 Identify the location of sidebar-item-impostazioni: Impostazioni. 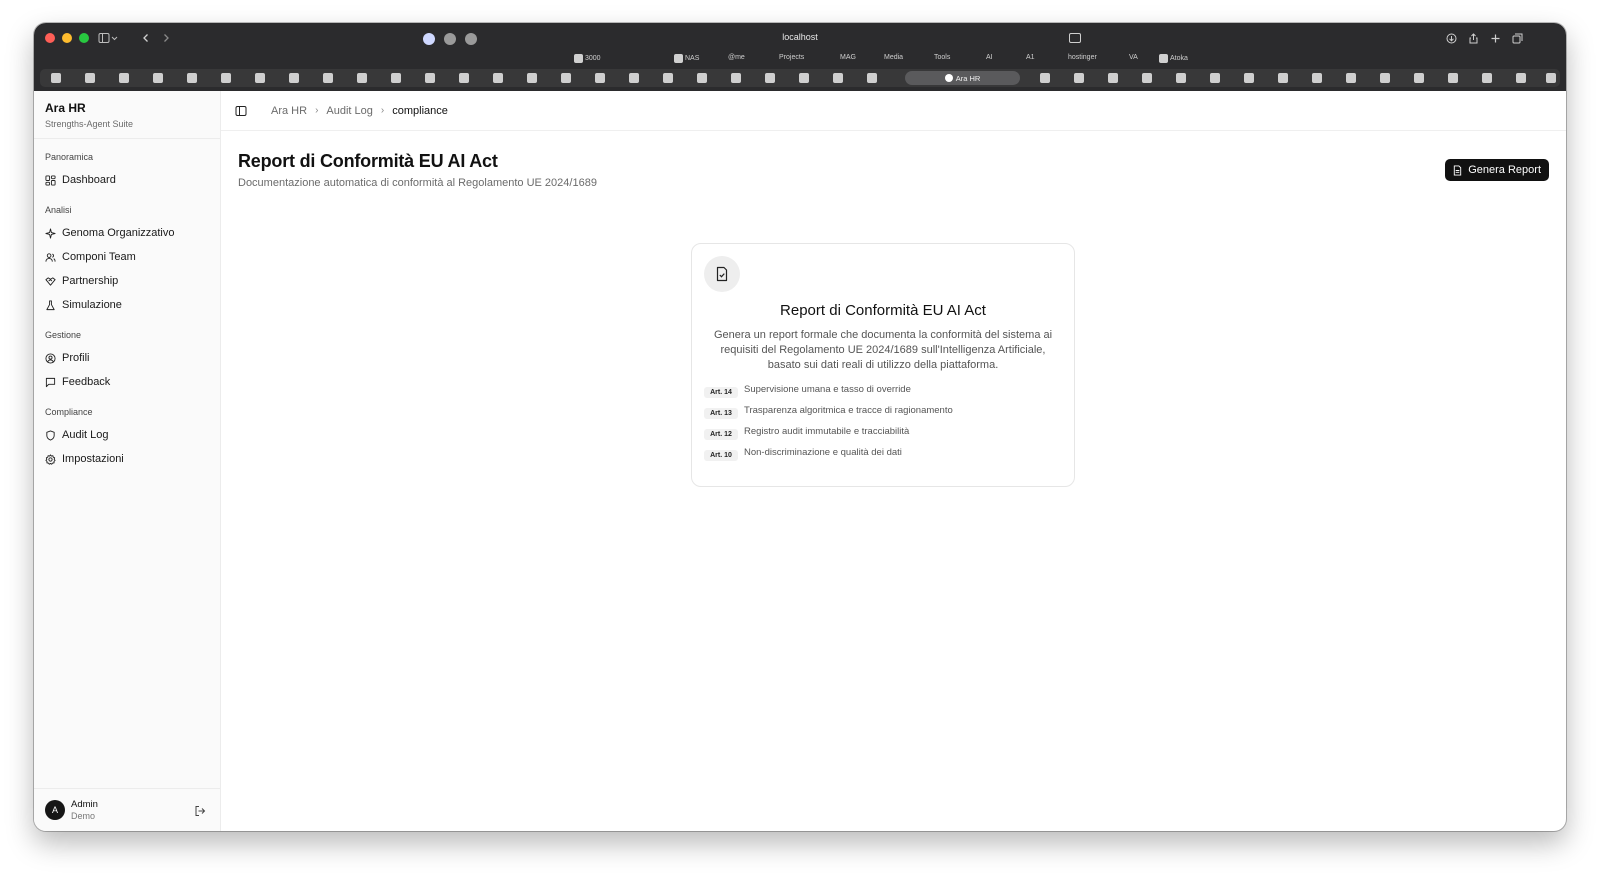
(127, 459).